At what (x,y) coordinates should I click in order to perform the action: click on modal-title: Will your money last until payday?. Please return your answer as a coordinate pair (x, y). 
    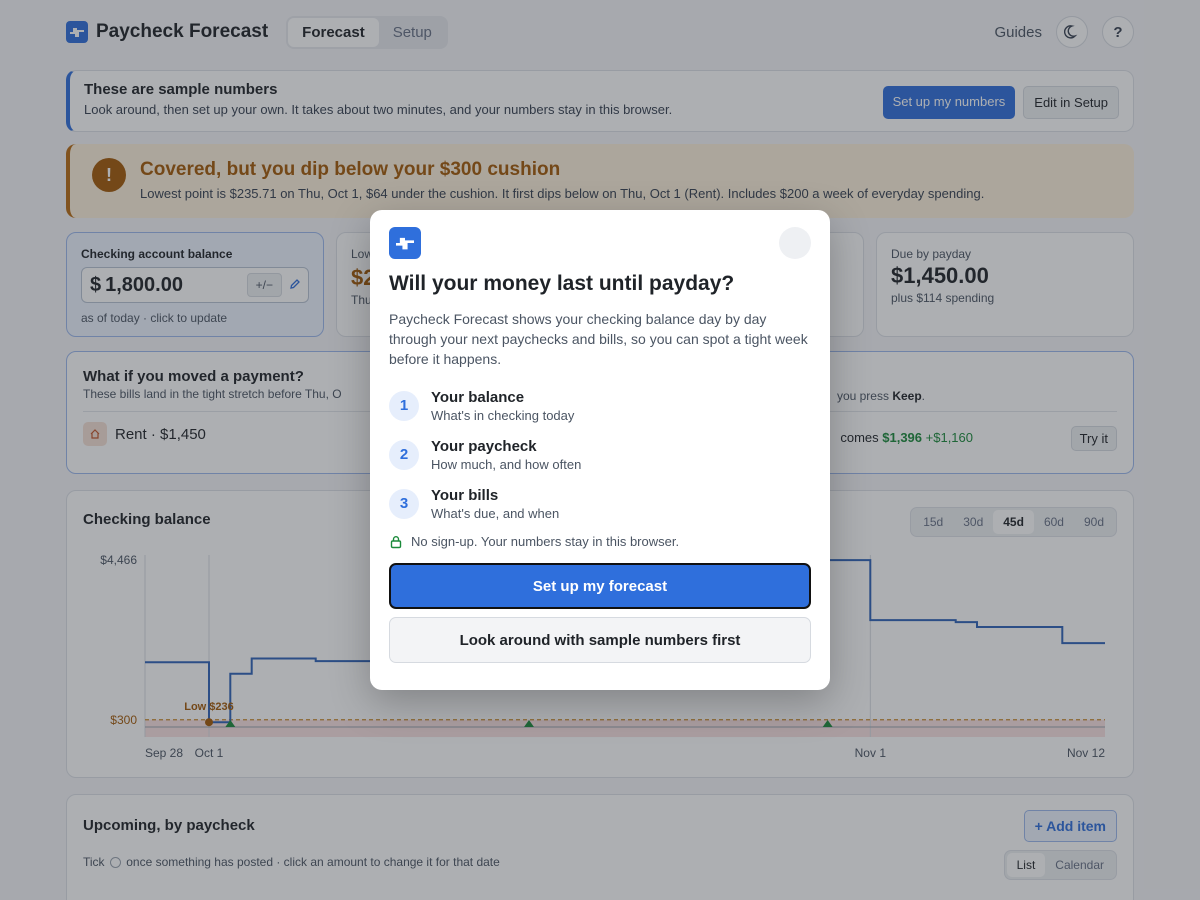
    Looking at the image, I should click on (562, 283).